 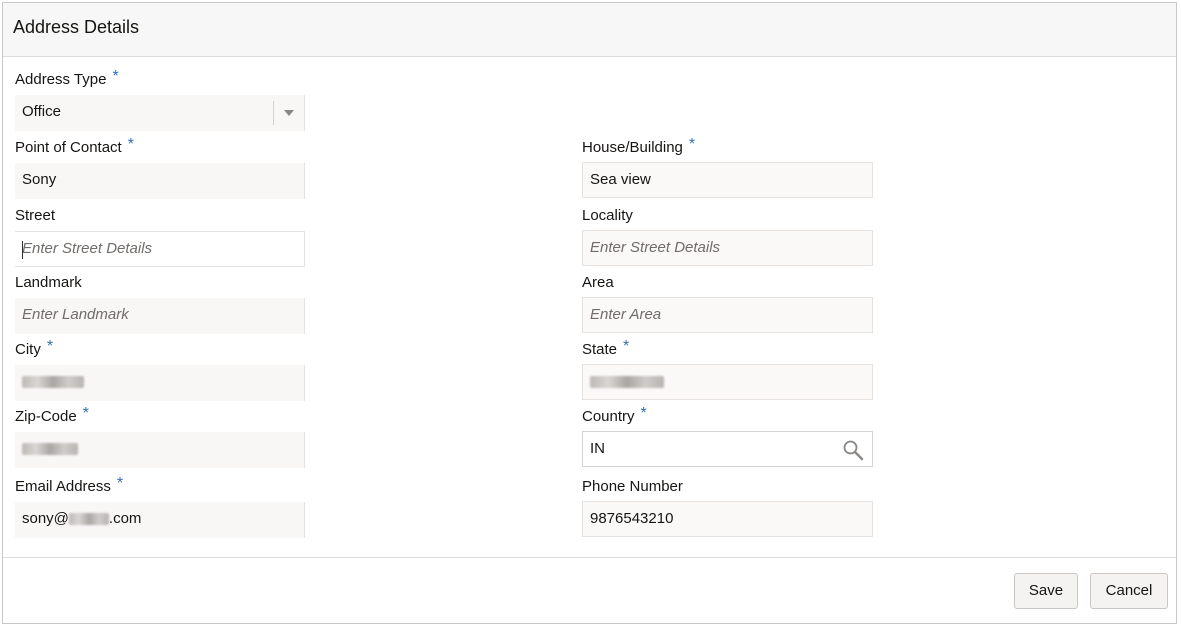 I want to click on phone-number-label: Phone Number, so click(x=632, y=486).